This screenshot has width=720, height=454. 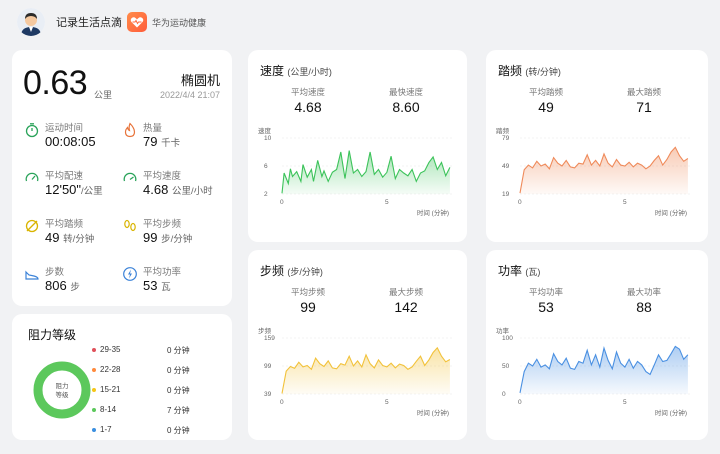 I want to click on speed-gauge-icon, so click(x=130, y=177).